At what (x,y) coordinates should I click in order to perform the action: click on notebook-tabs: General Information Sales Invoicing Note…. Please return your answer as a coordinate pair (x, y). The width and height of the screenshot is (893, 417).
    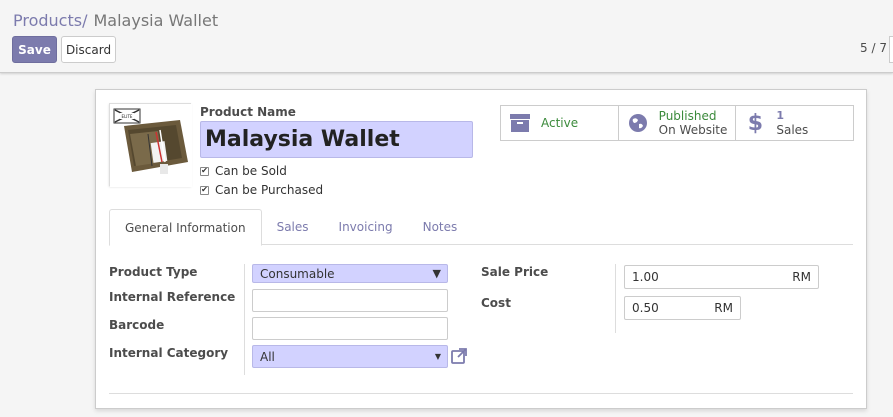
    Looking at the image, I should click on (481, 227).